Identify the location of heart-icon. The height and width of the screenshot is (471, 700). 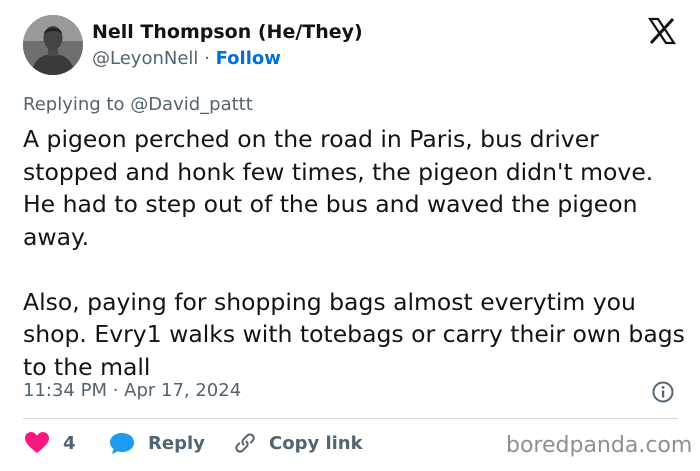
(37, 442).